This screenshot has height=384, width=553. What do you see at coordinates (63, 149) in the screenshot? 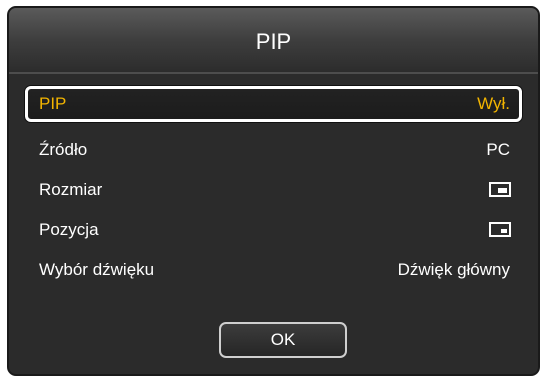
I see `menu-item-label: Źródło` at bounding box center [63, 149].